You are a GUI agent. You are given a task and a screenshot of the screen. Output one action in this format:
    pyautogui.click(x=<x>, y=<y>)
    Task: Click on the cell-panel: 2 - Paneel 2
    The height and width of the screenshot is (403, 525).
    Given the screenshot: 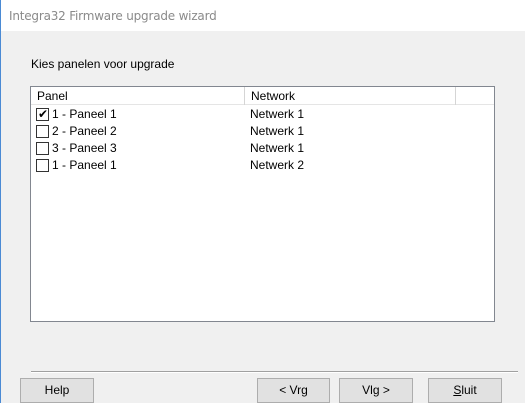 What is the action you would take?
    pyautogui.click(x=84, y=131)
    